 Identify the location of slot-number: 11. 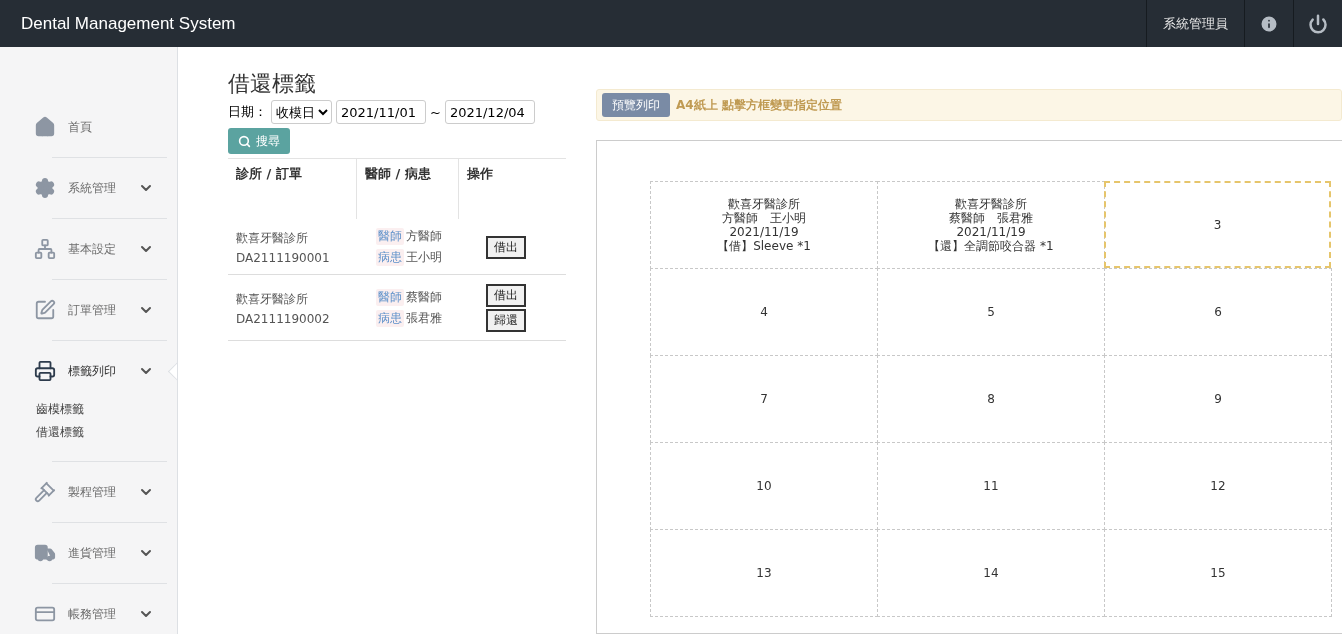
(991, 486).